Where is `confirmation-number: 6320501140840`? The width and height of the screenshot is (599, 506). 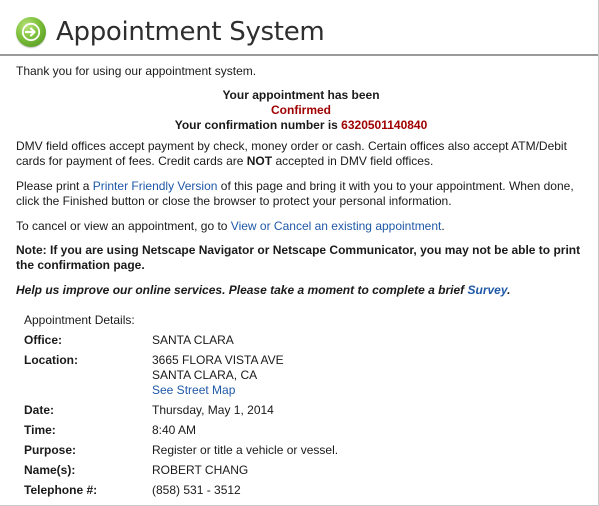 confirmation-number: 6320501140840 is located at coordinates (384, 125).